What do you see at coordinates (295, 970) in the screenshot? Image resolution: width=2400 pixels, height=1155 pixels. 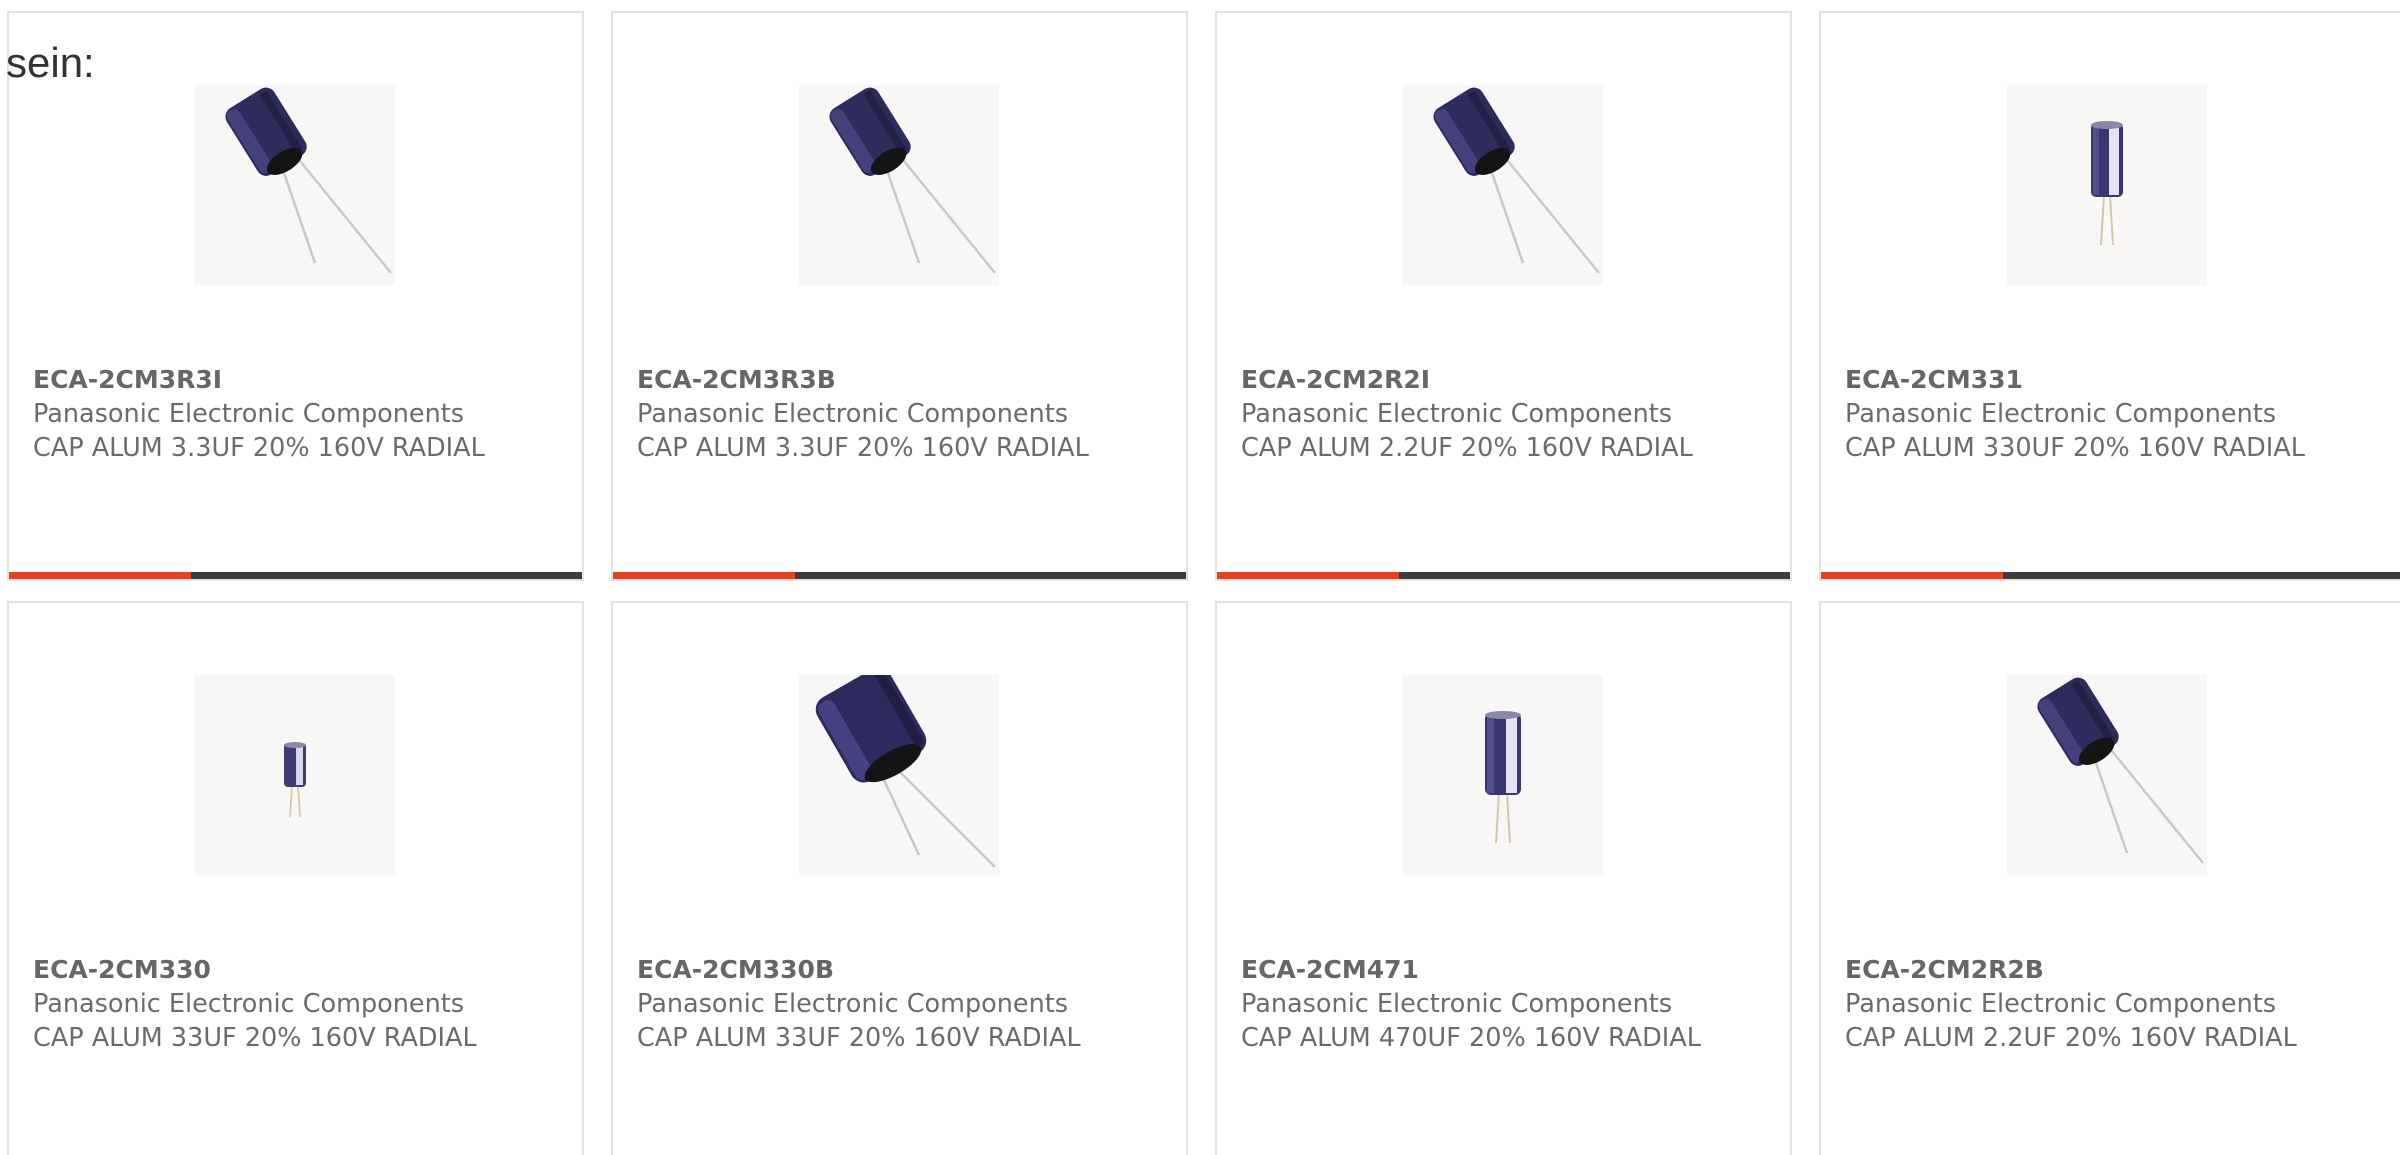 I see `part-number: ECA-2CM330` at bounding box center [295, 970].